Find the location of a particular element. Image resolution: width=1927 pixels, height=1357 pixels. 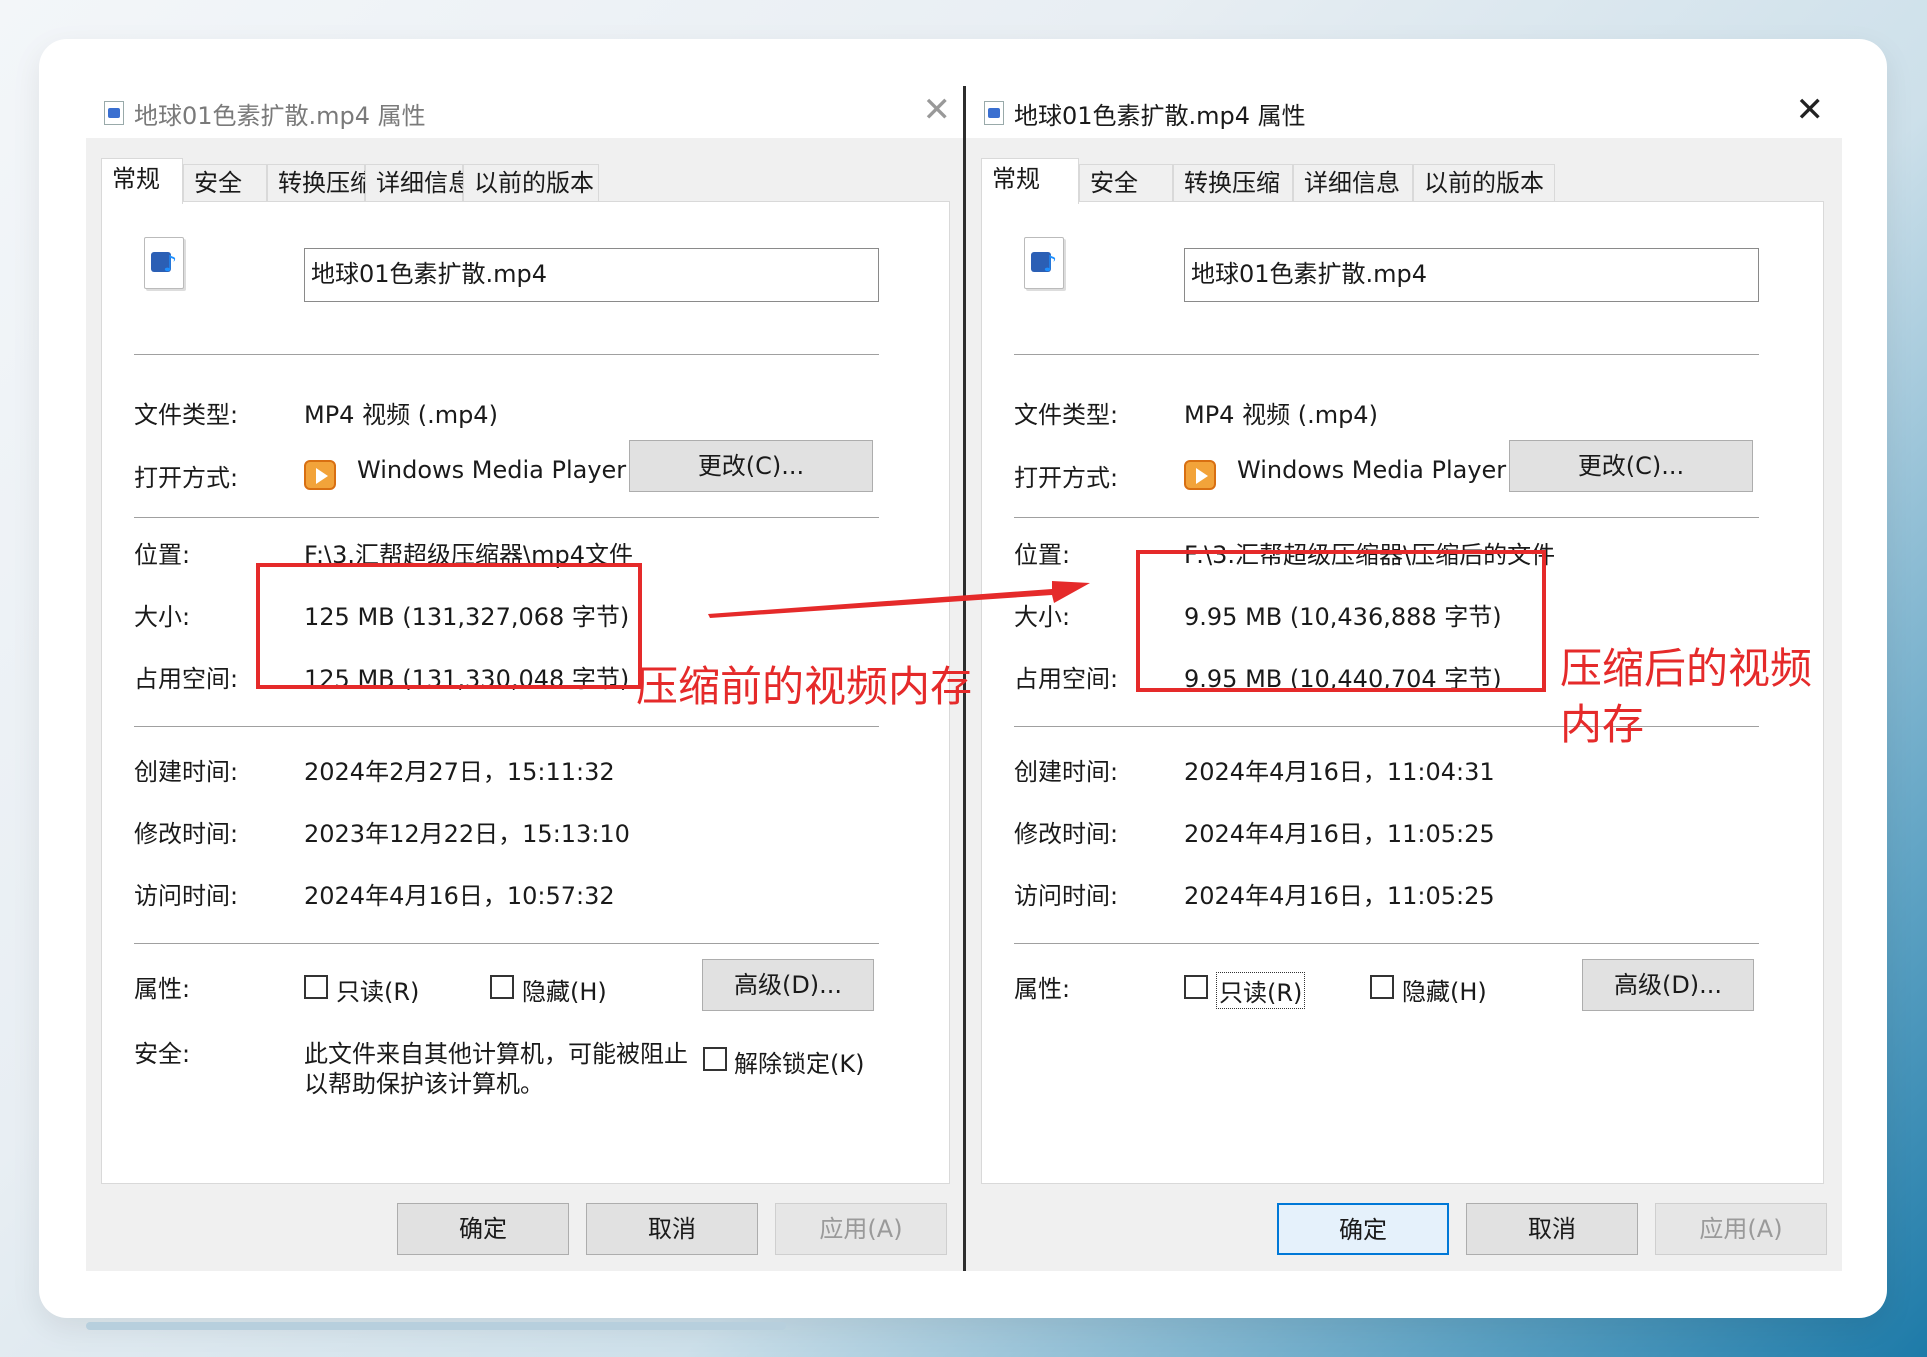

modified-value: 2023年12月22日，15:13:10 is located at coordinates (467, 834).